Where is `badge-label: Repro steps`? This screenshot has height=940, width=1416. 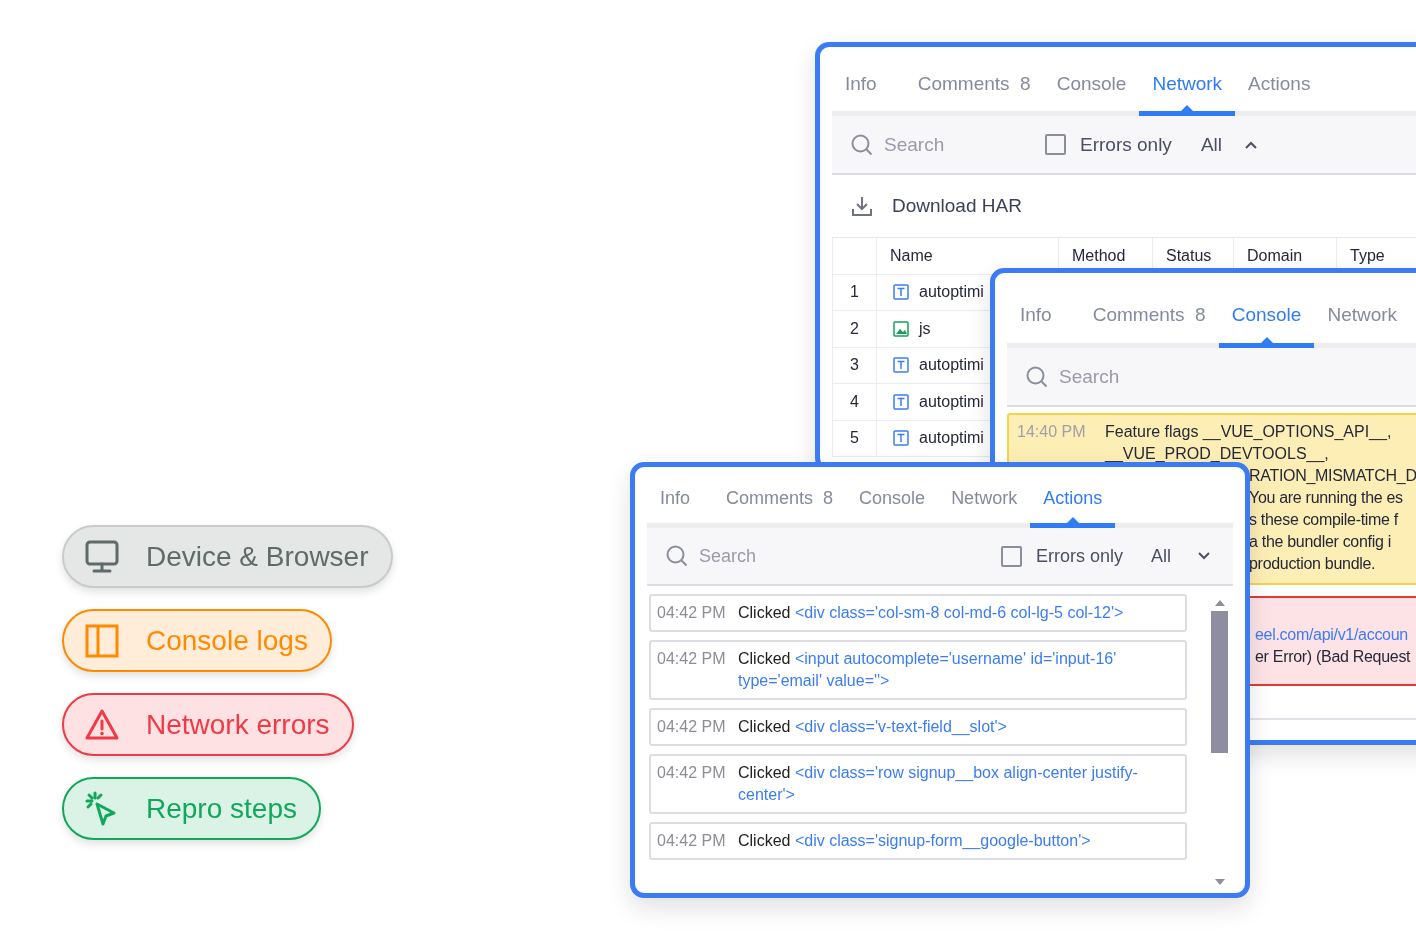 badge-label: Repro steps is located at coordinates (221, 808).